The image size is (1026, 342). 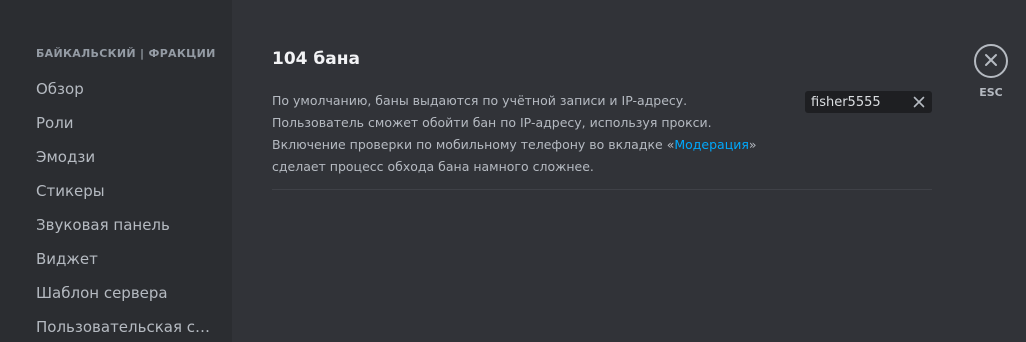 What do you see at coordinates (316, 59) in the screenshot?
I see `page-title: 104 бана` at bounding box center [316, 59].